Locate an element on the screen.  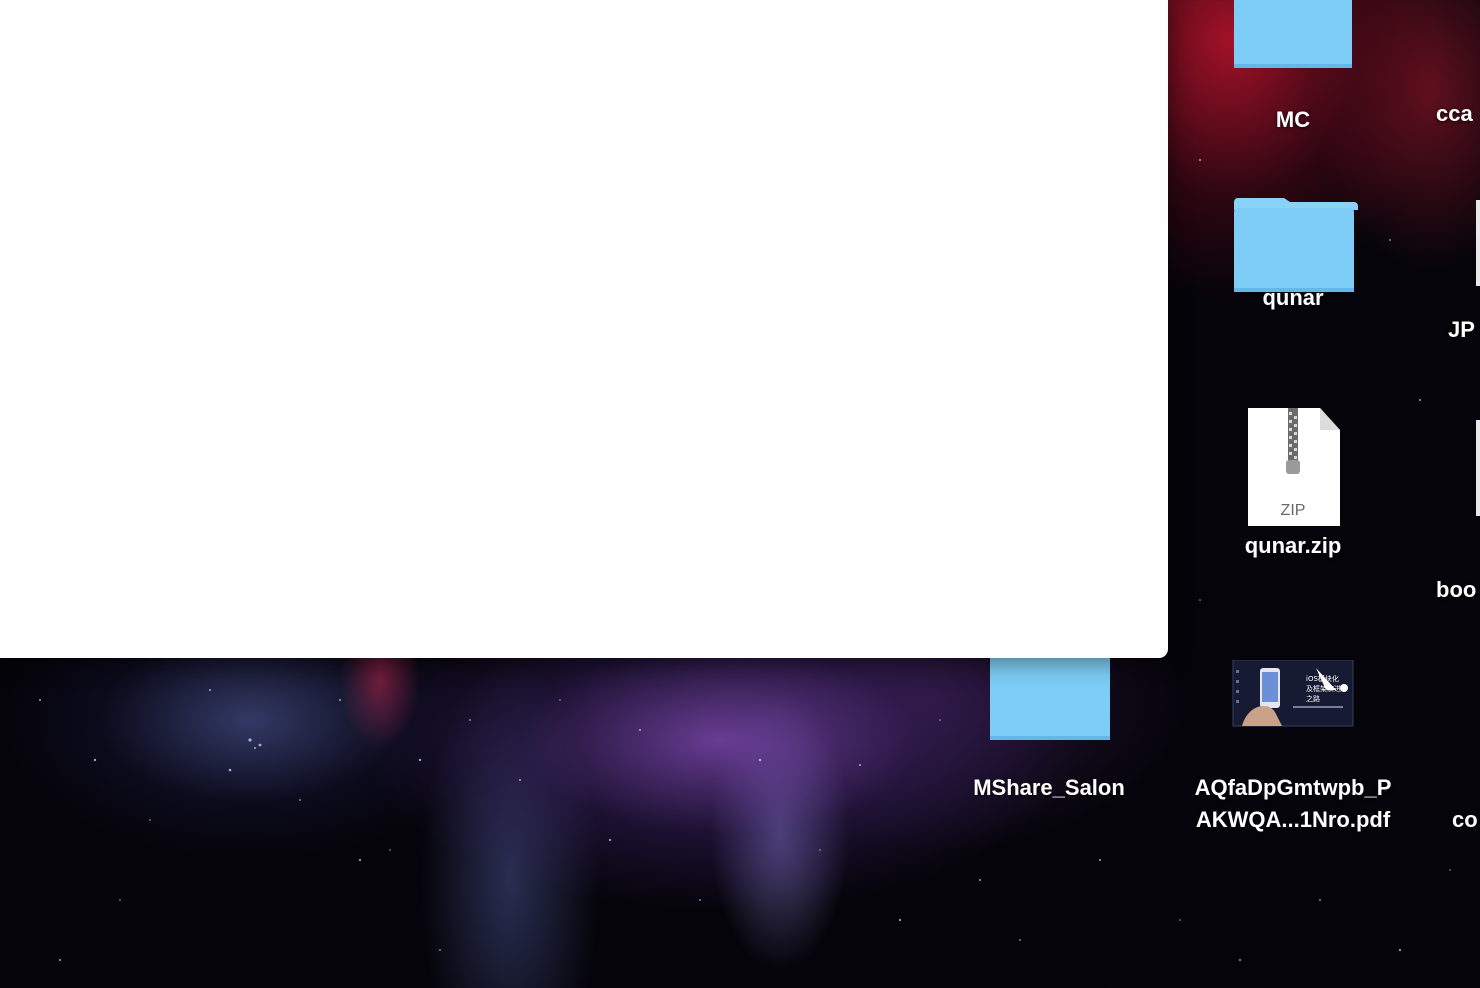
desktop-item-qunar-zip: ZIP qunar.zip is located at coordinates (1293, 481).